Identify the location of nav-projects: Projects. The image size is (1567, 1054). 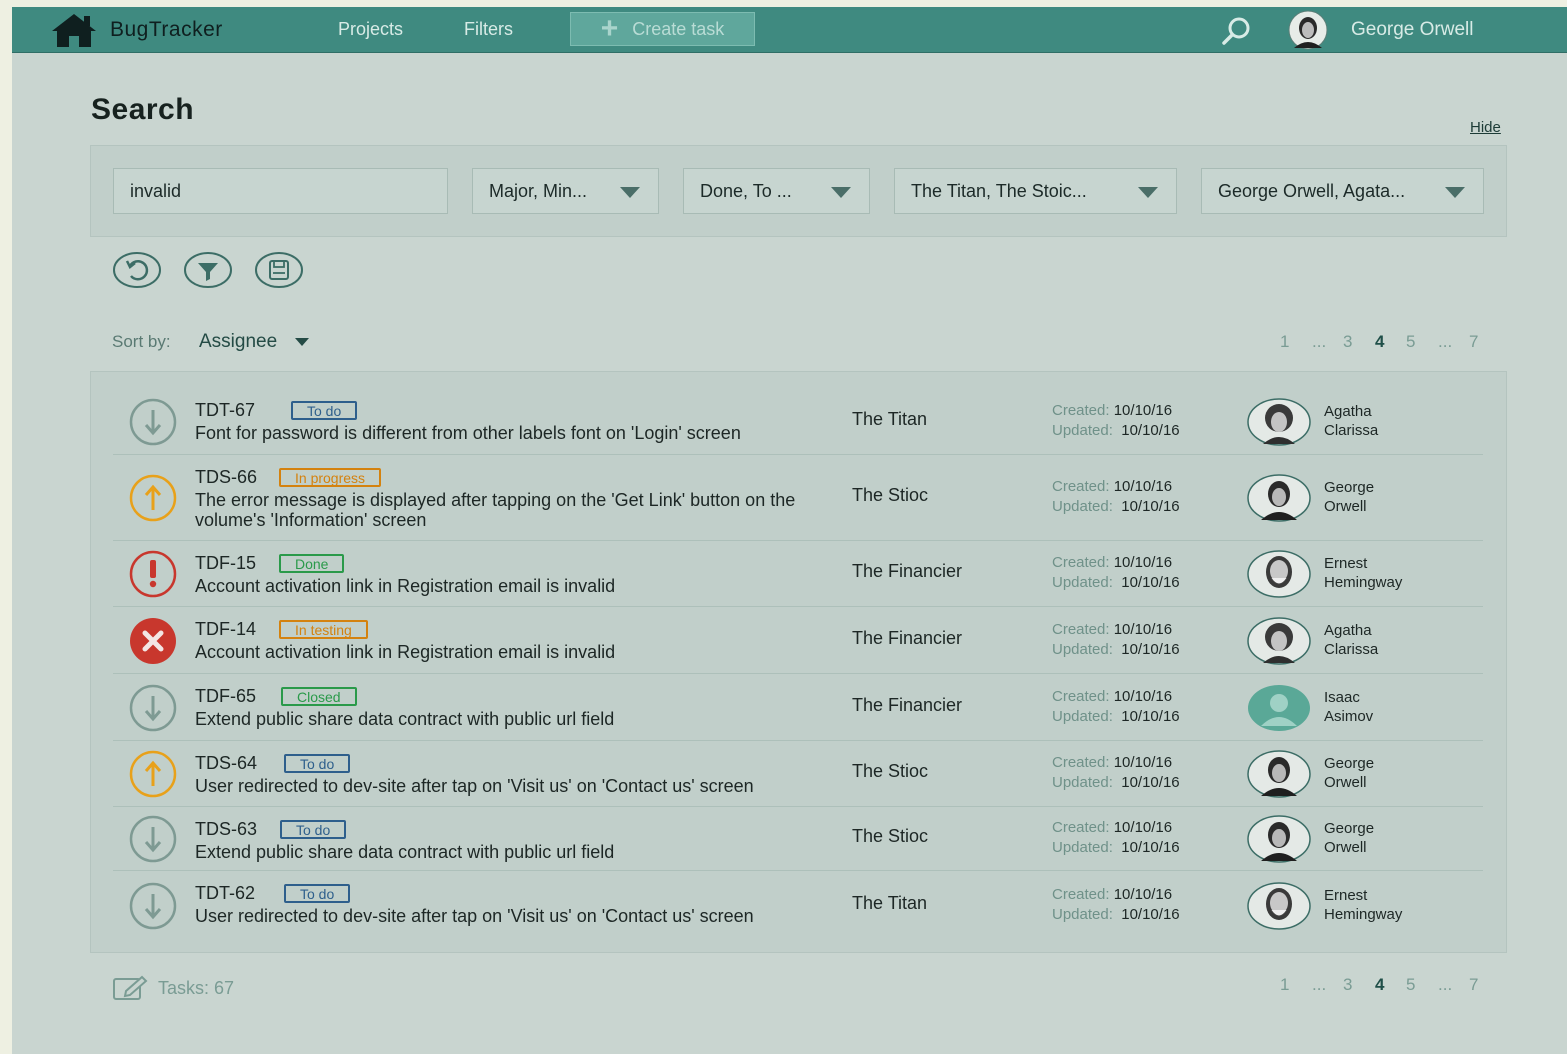
(370, 29).